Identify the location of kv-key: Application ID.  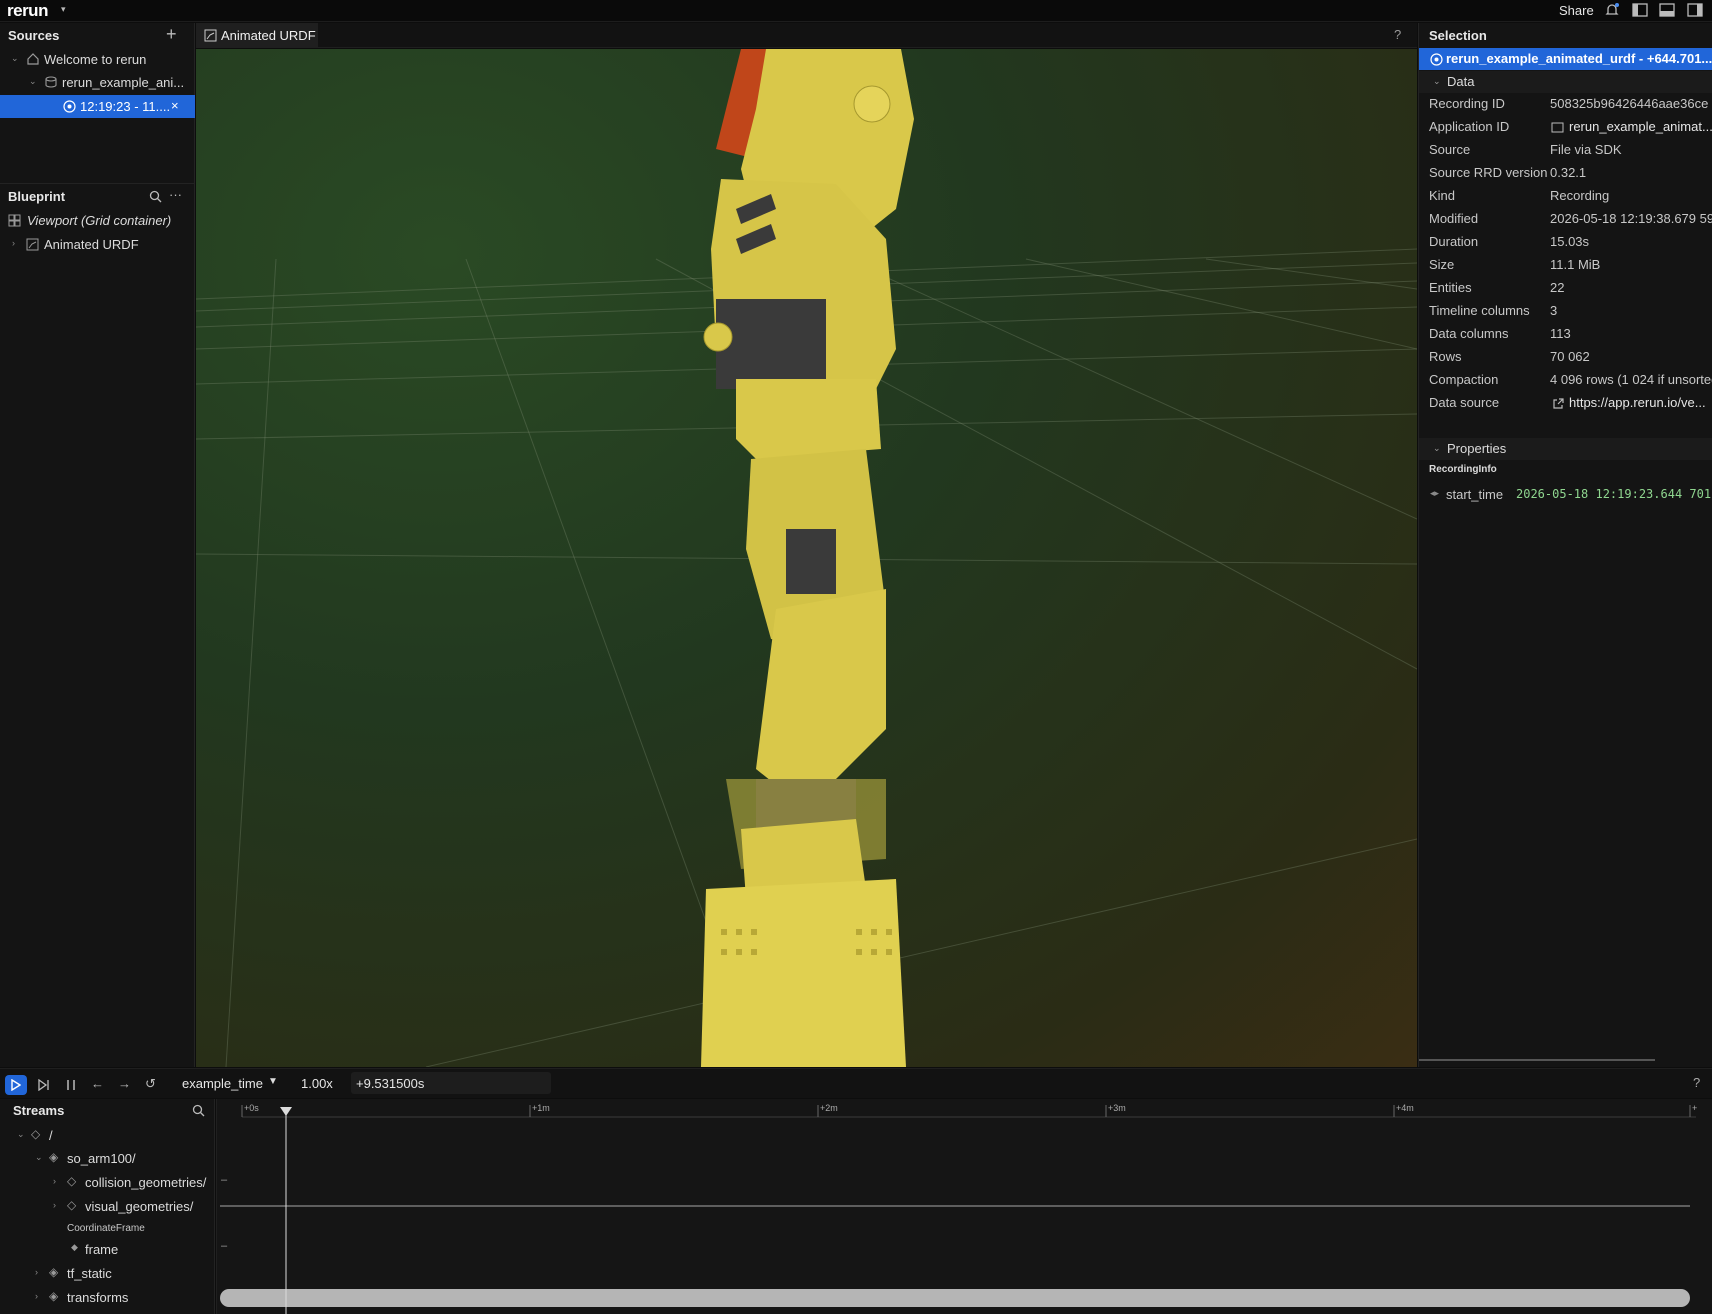
(1469, 126).